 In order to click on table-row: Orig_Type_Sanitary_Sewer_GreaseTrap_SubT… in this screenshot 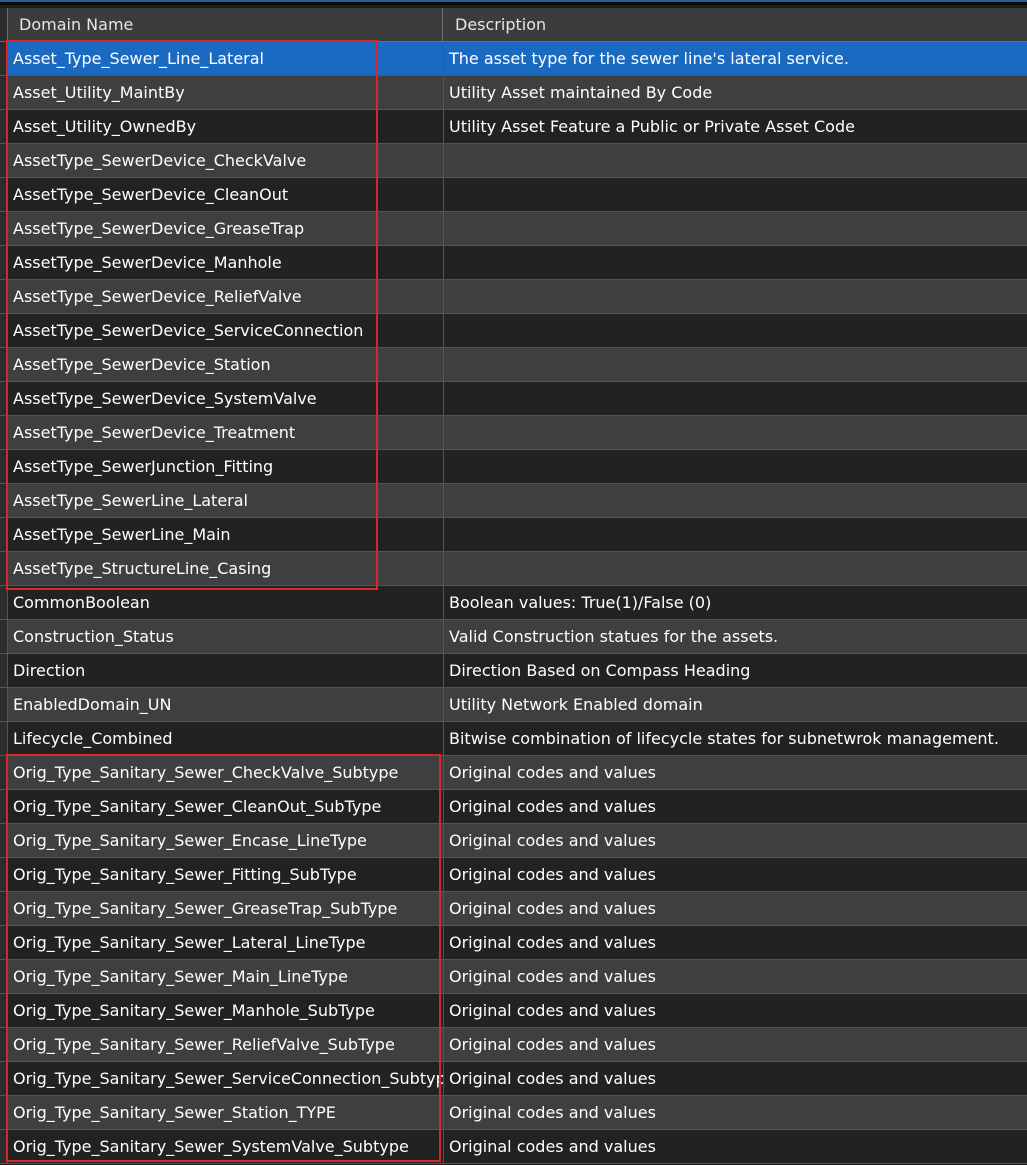, I will do `click(513, 909)`.